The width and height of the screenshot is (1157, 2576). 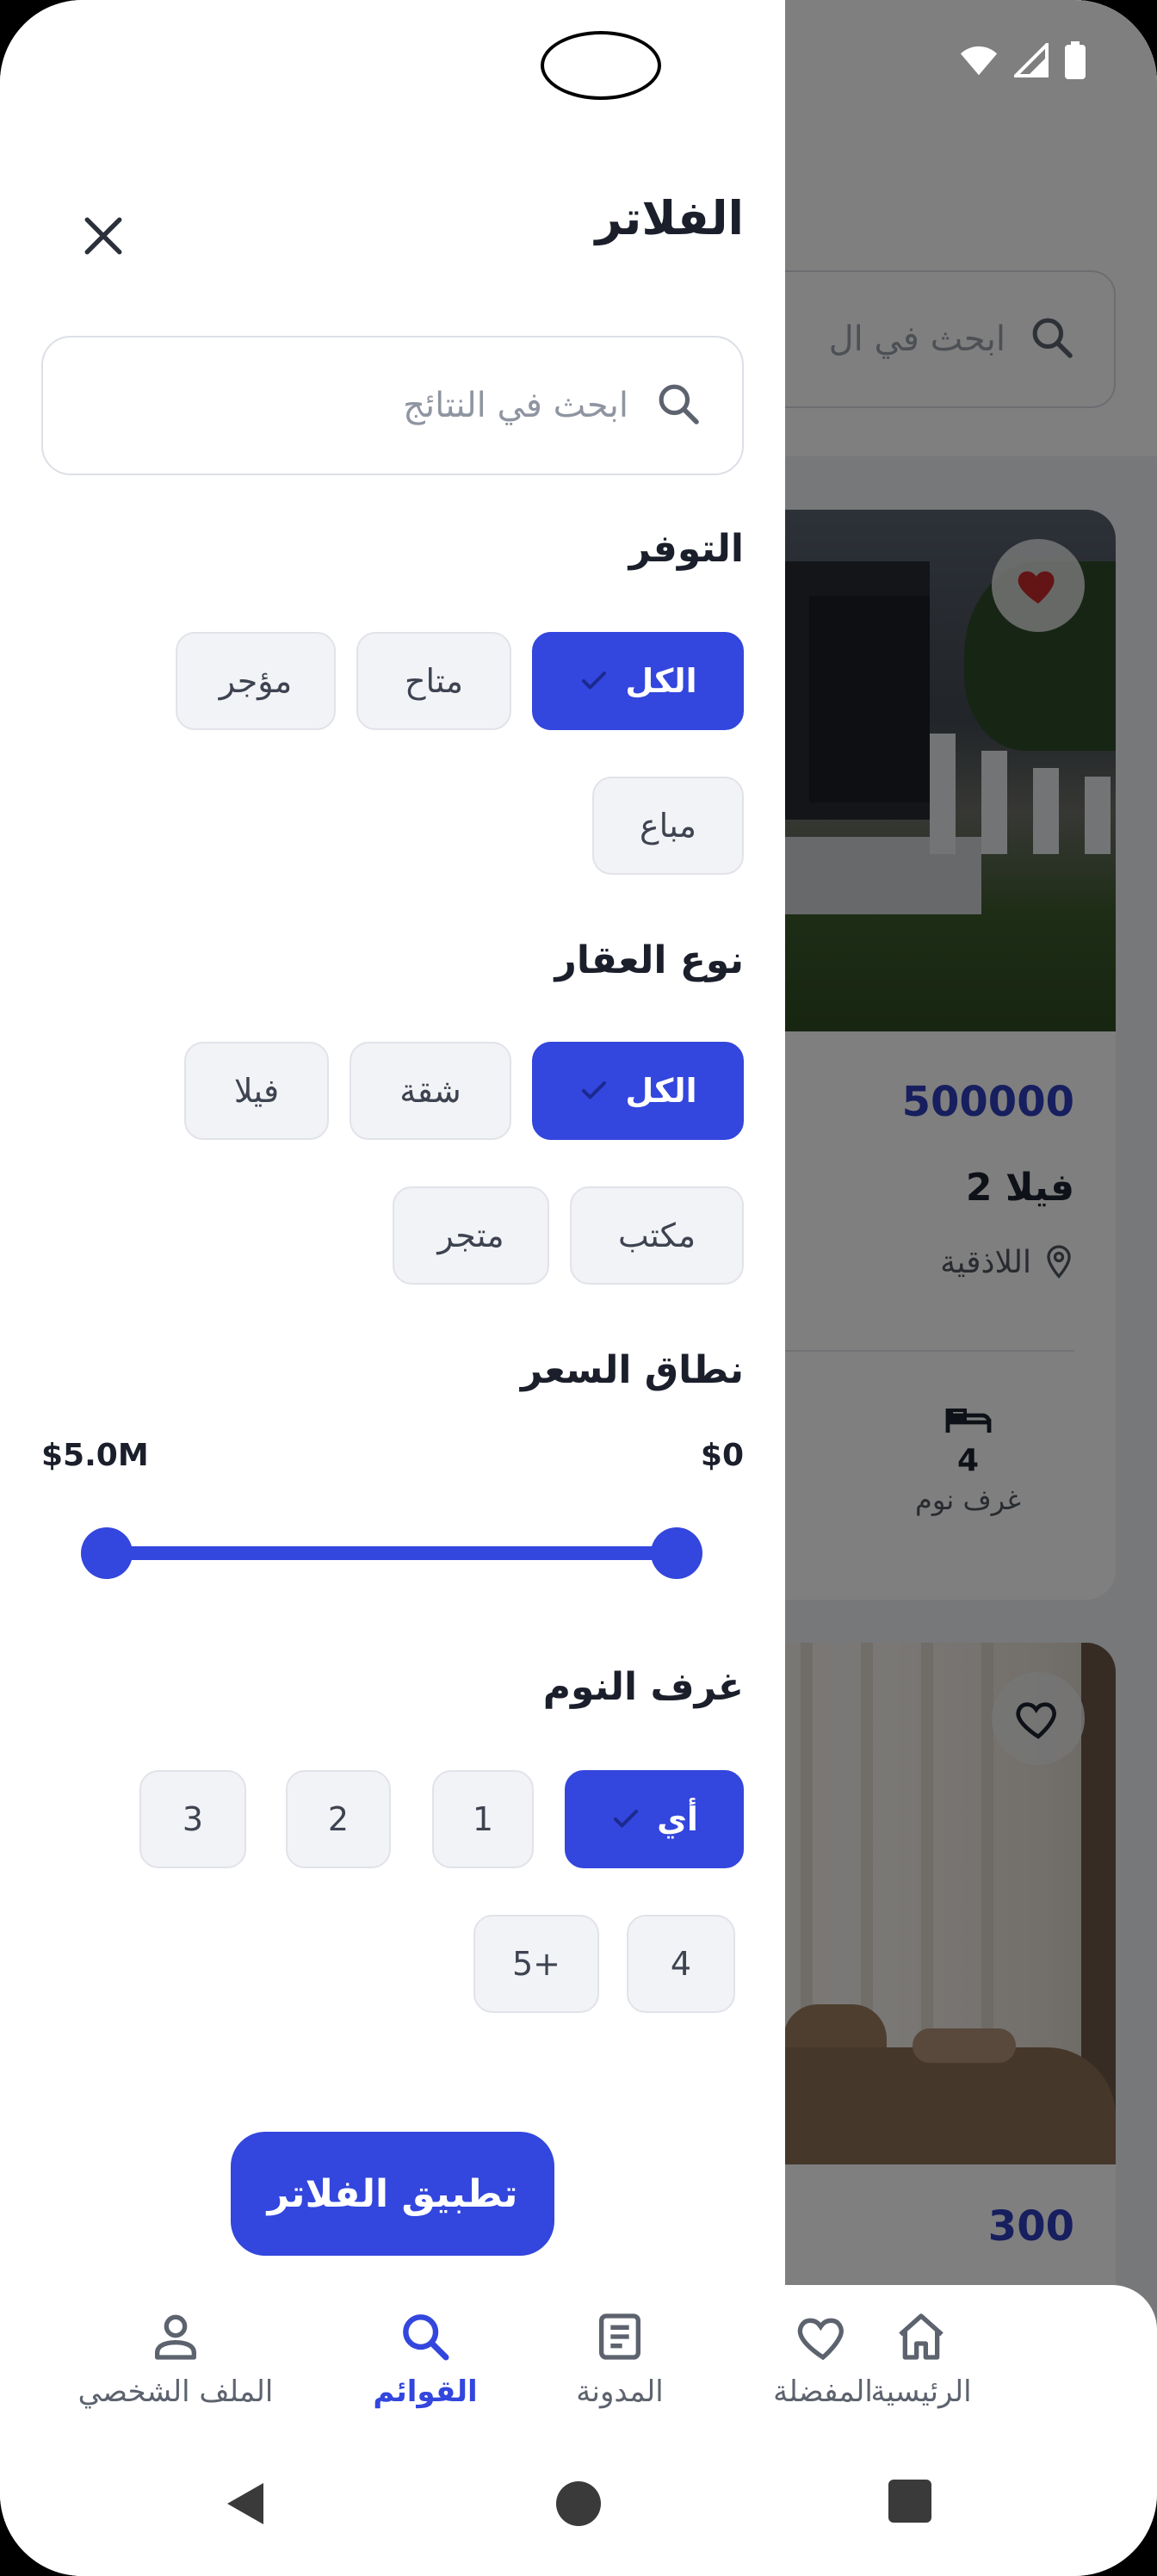 What do you see at coordinates (669, 218) in the screenshot?
I see `drawer-title: الفلاتر` at bounding box center [669, 218].